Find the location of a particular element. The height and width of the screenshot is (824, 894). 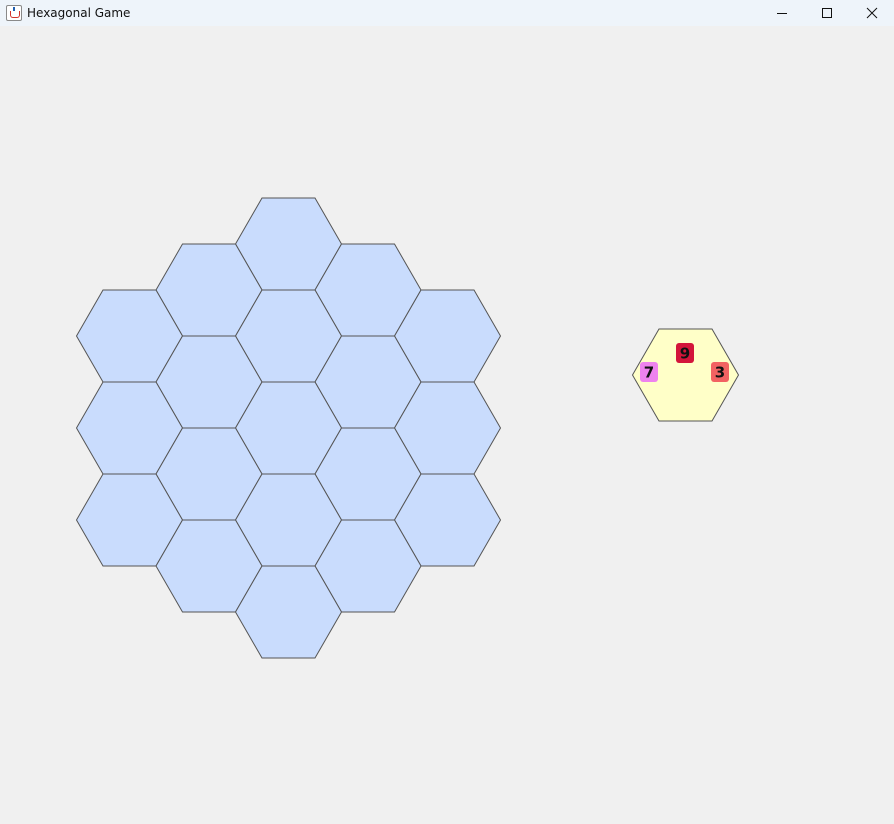

java-coffee-cup-icon is located at coordinates (14, 13).